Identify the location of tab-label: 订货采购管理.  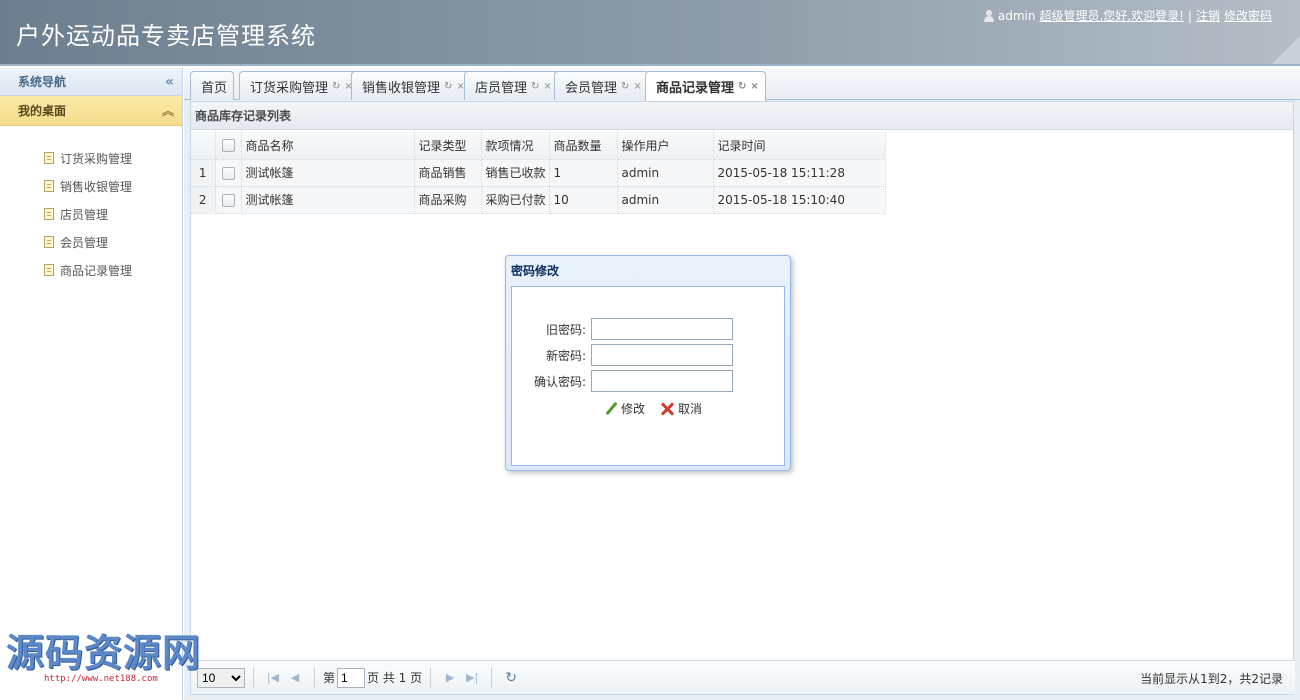
(289, 88).